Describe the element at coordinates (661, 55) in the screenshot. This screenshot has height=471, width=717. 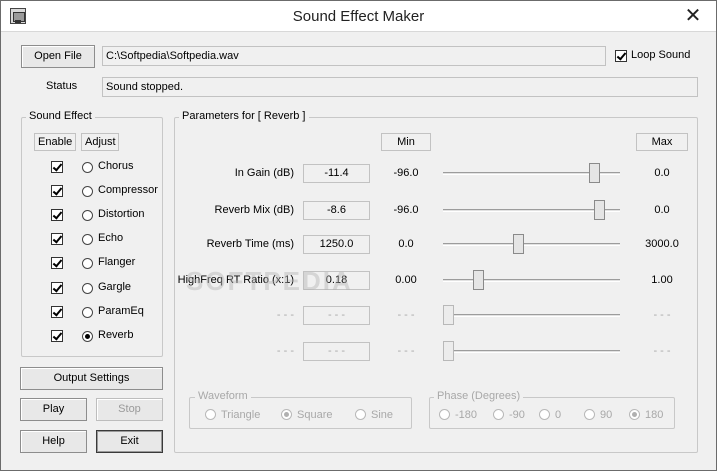
I see `loop-sound-label: Loop Sound` at that location.